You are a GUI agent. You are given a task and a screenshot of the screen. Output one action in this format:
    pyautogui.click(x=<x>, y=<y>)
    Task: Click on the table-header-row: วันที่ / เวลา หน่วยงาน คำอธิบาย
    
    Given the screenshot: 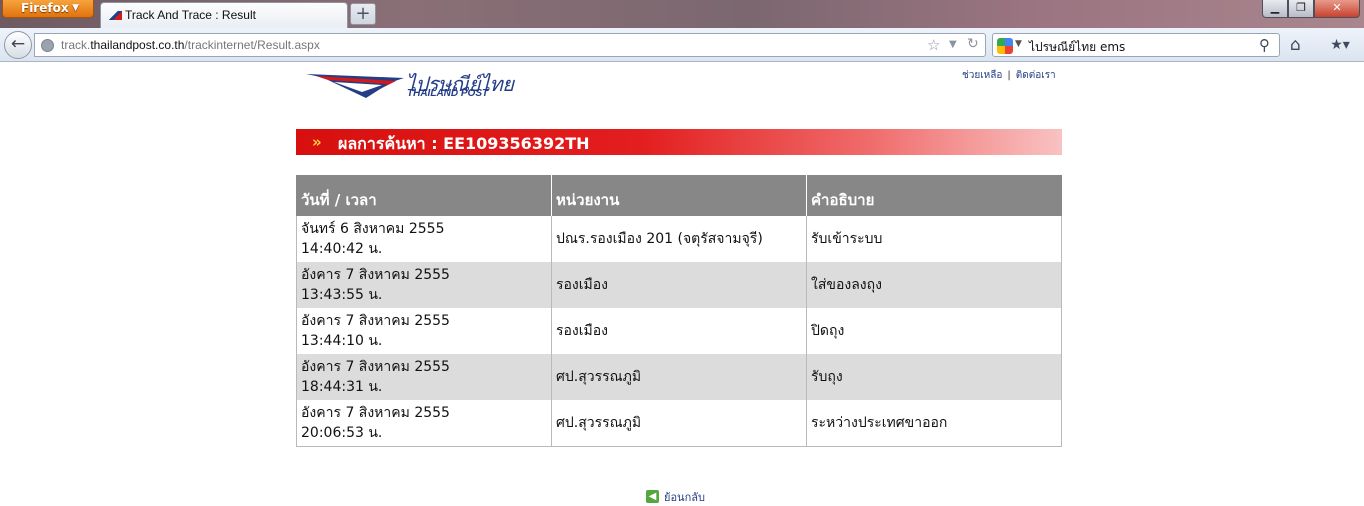 What is the action you would take?
    pyautogui.click(x=679, y=195)
    